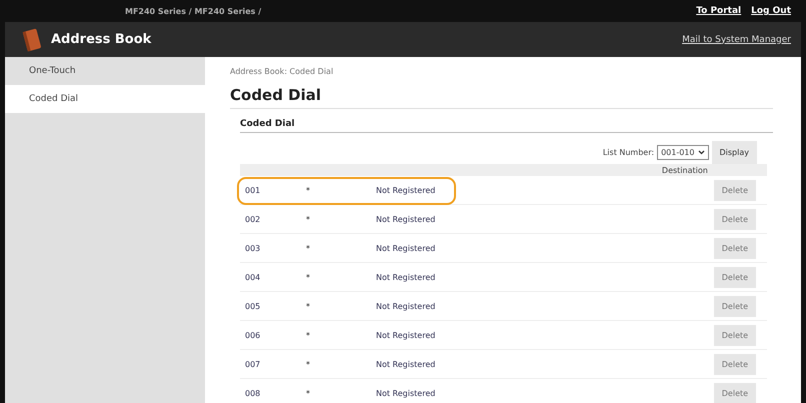  I want to click on chevron-down-icon, so click(701, 152).